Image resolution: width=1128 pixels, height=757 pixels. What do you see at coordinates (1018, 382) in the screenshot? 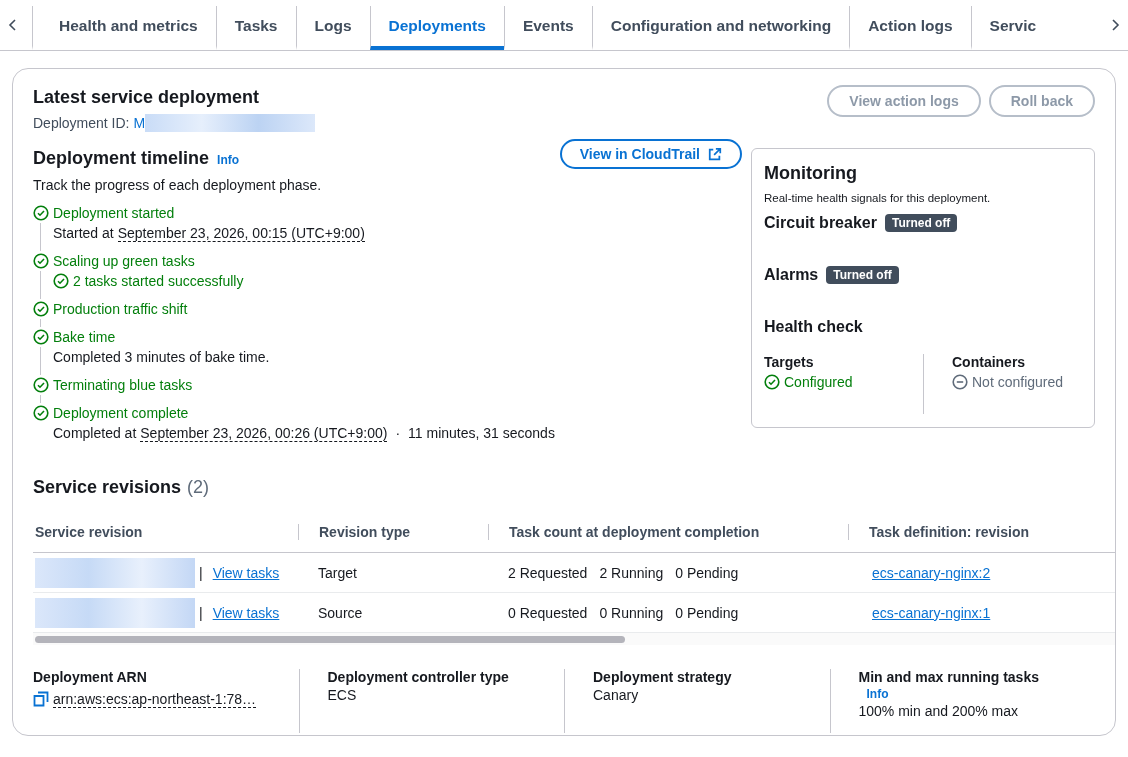
I see `health-check-status: Not configured` at bounding box center [1018, 382].